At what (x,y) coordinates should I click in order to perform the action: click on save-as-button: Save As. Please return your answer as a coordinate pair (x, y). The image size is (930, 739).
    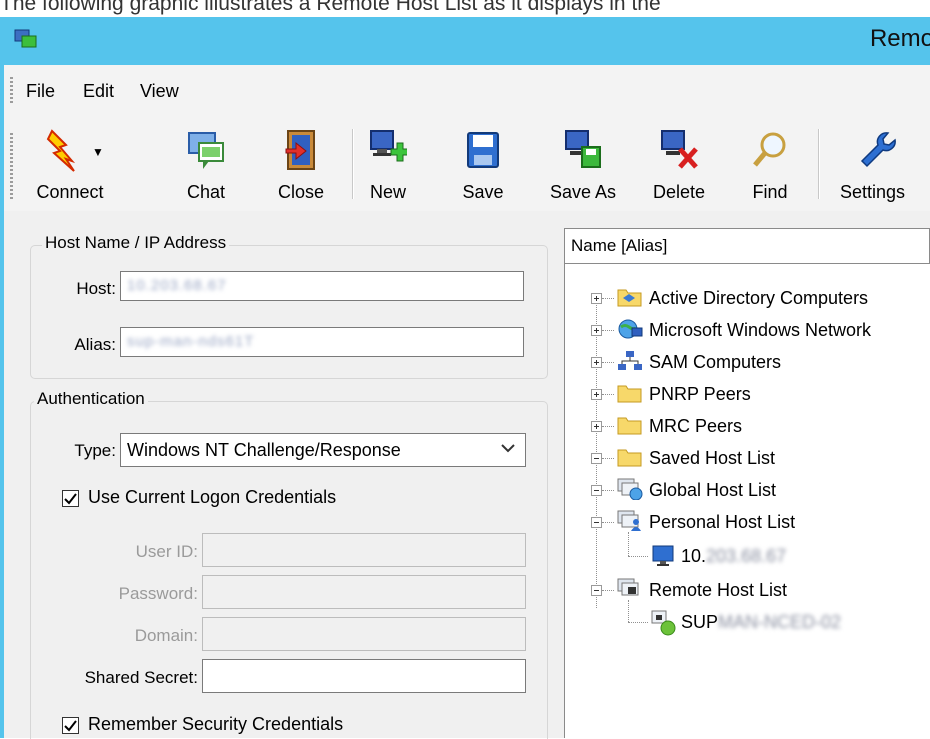
    Looking at the image, I should click on (583, 166).